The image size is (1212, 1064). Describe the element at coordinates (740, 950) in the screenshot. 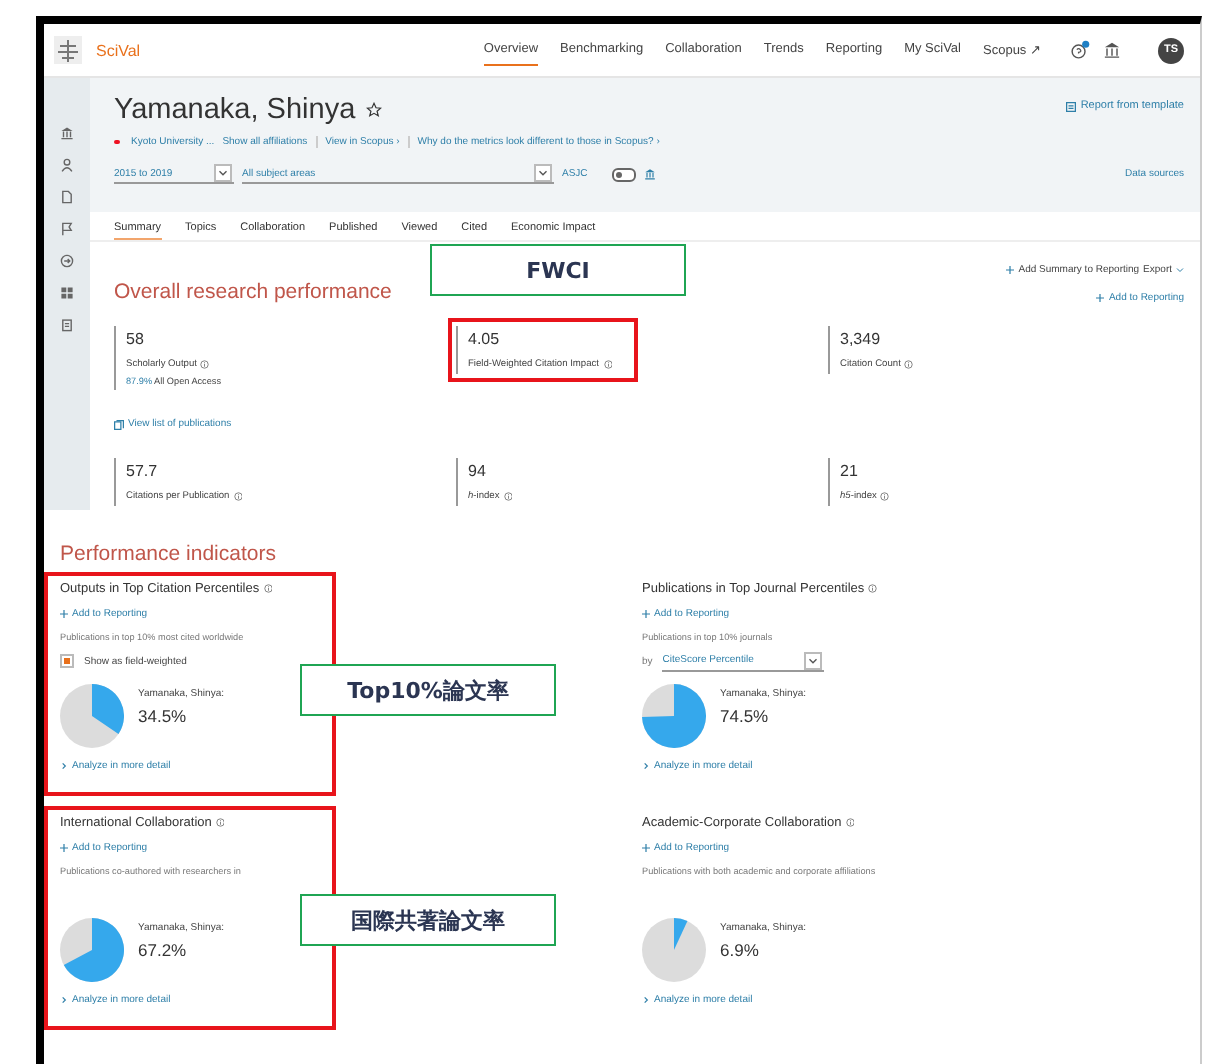

I see `percentage-value: 6.9%` at that location.